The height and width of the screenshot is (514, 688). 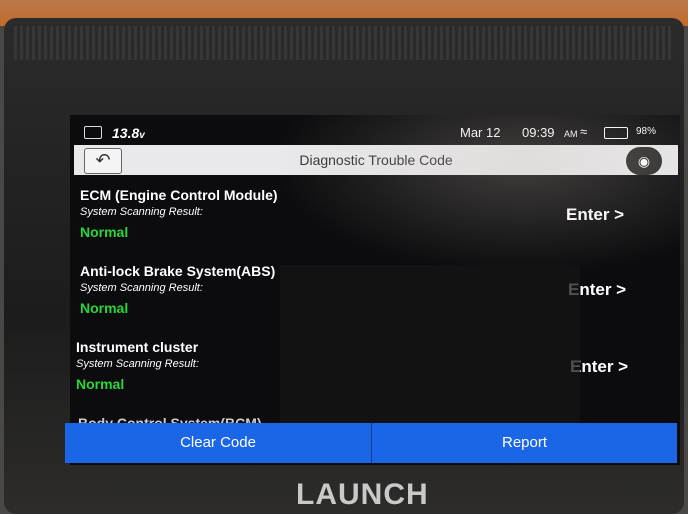 What do you see at coordinates (571, 134) in the screenshot?
I see `status-ampm: AM` at bounding box center [571, 134].